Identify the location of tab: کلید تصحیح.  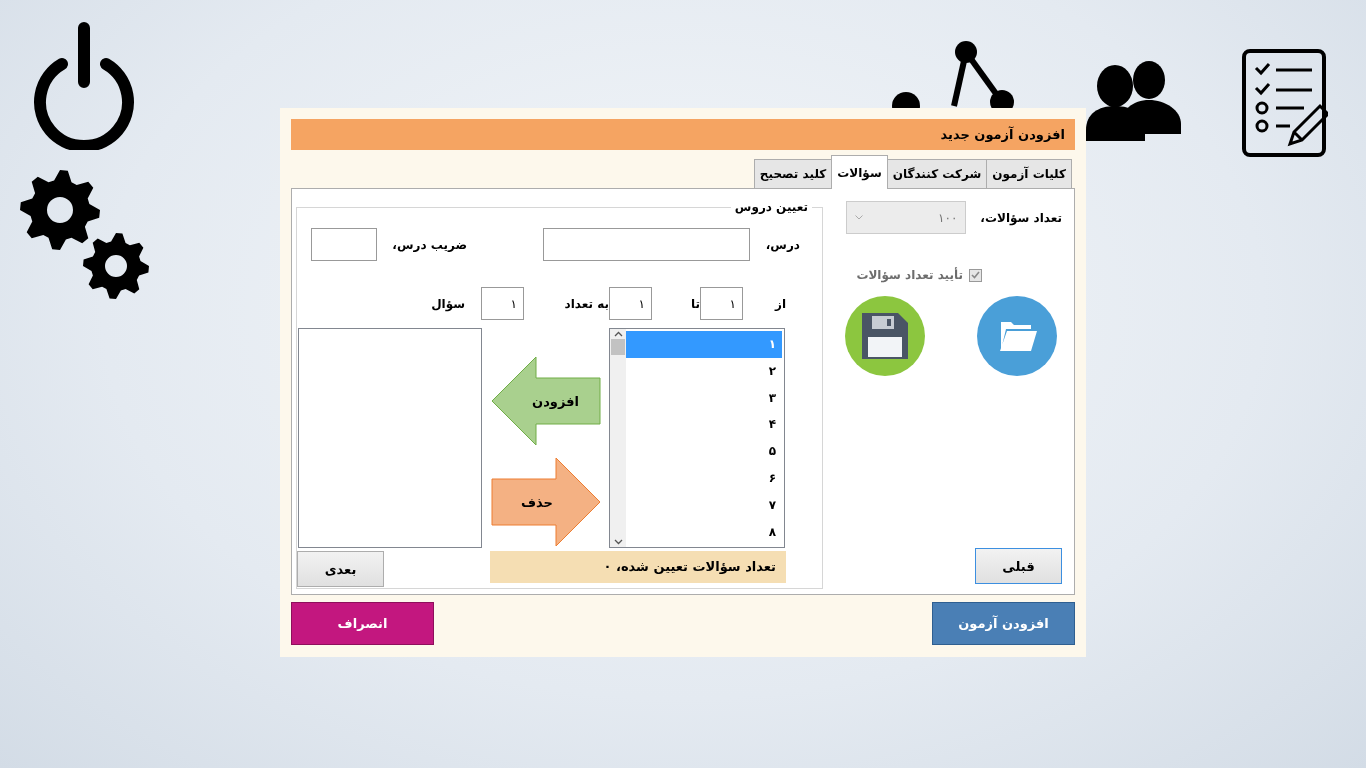
(793, 173).